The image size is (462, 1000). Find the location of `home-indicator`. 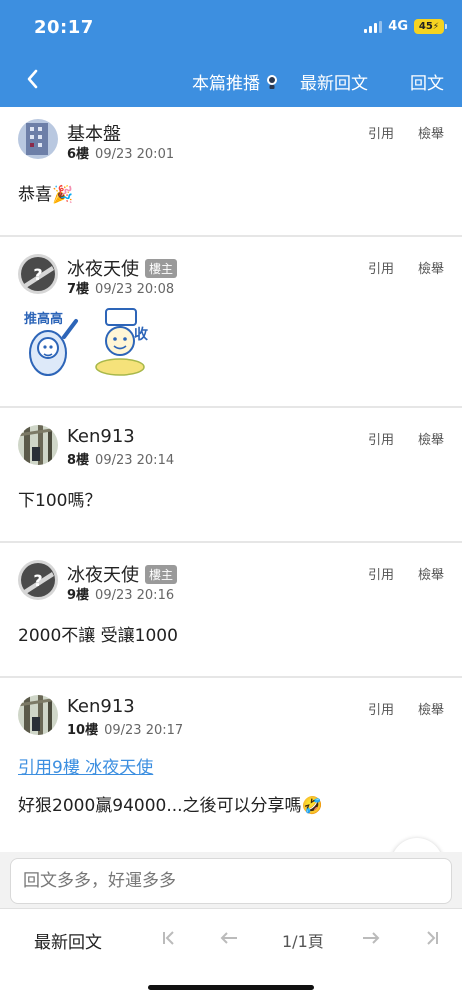

home-indicator is located at coordinates (231, 987).